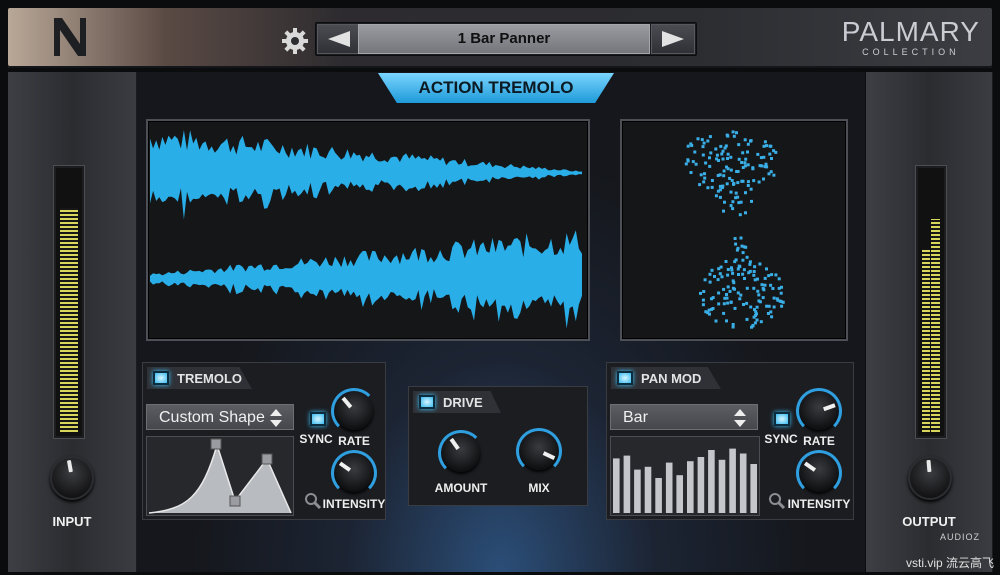 The height and width of the screenshot is (575, 1000). I want to click on panmod-shape-dropdown: Bar, so click(684, 417).